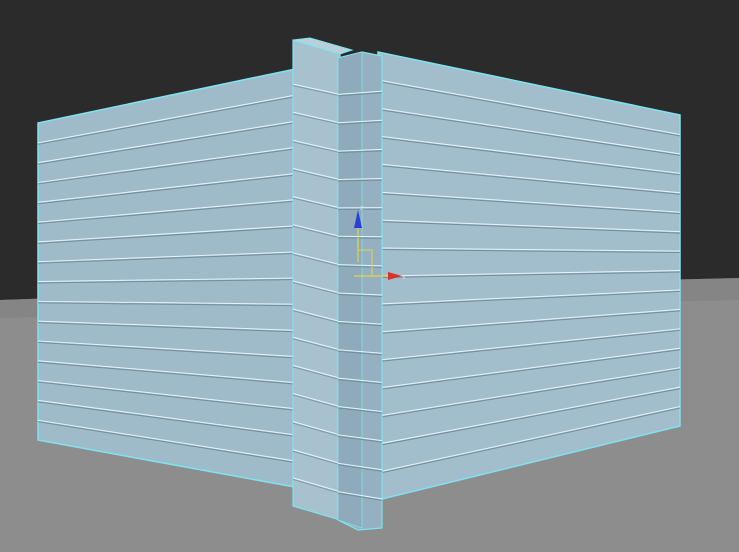 The width and height of the screenshot is (739, 552). Describe the element at coordinates (316, 280) in the screenshot. I see `corner-post-front-face` at that location.